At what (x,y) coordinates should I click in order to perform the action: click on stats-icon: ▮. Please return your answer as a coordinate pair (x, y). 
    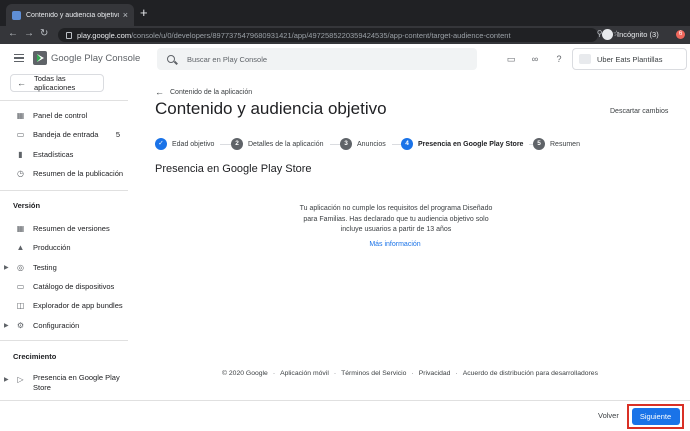
    Looking at the image, I should click on (20, 154).